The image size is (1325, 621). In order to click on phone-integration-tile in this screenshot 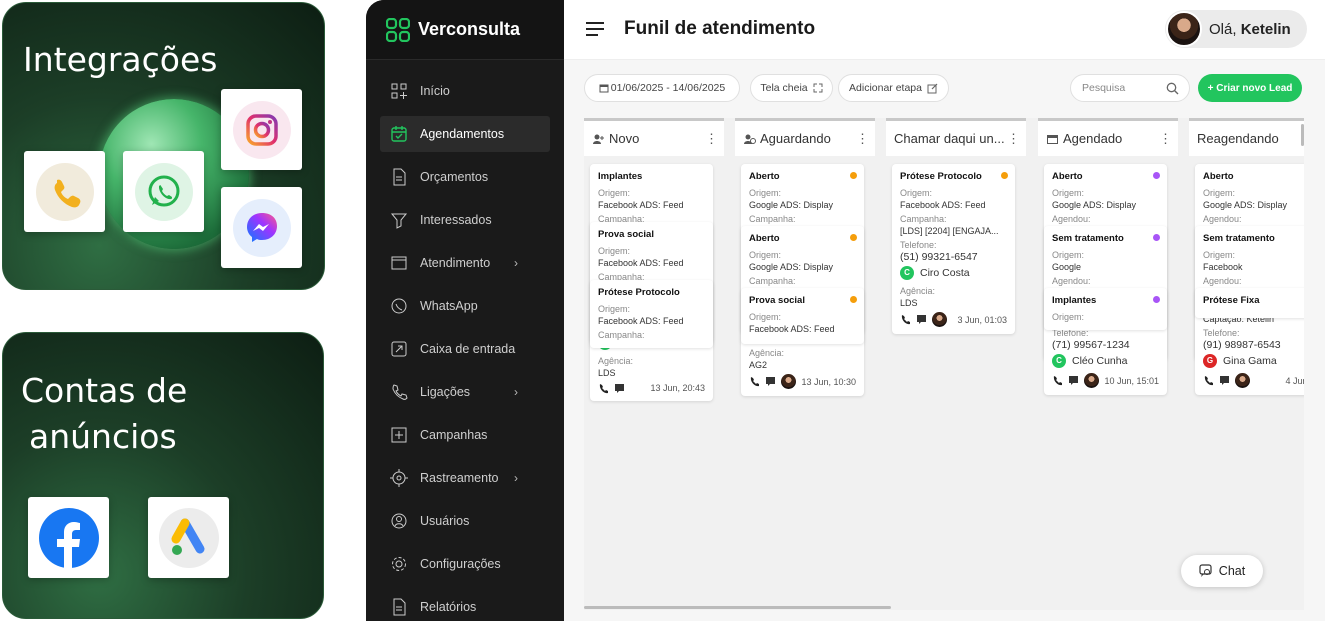, I will do `click(64, 191)`.